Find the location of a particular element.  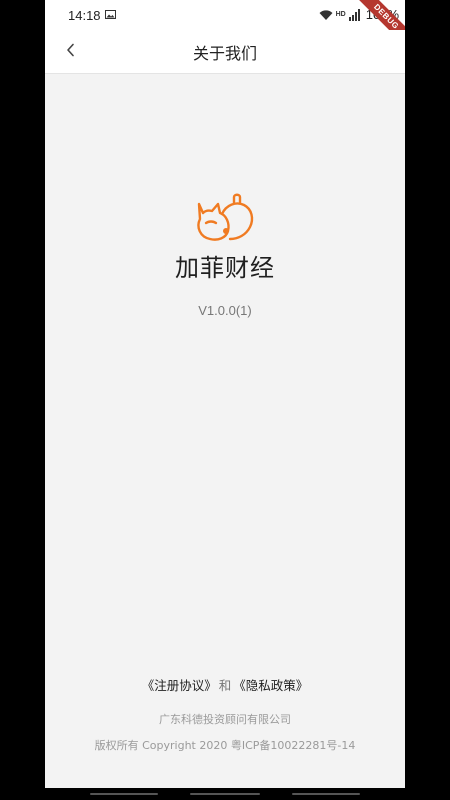

app-bar: 关于我们 is located at coordinates (225, 52).